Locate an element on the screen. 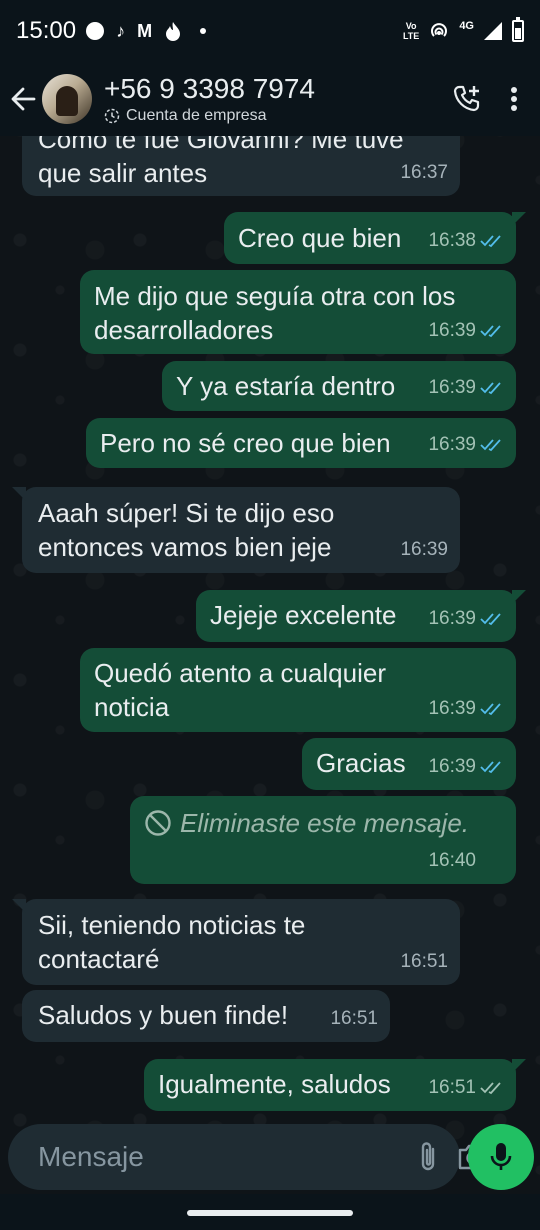 The width and height of the screenshot is (540, 1230). contact-subtitle: Cuenta de empresa is located at coordinates (209, 116).